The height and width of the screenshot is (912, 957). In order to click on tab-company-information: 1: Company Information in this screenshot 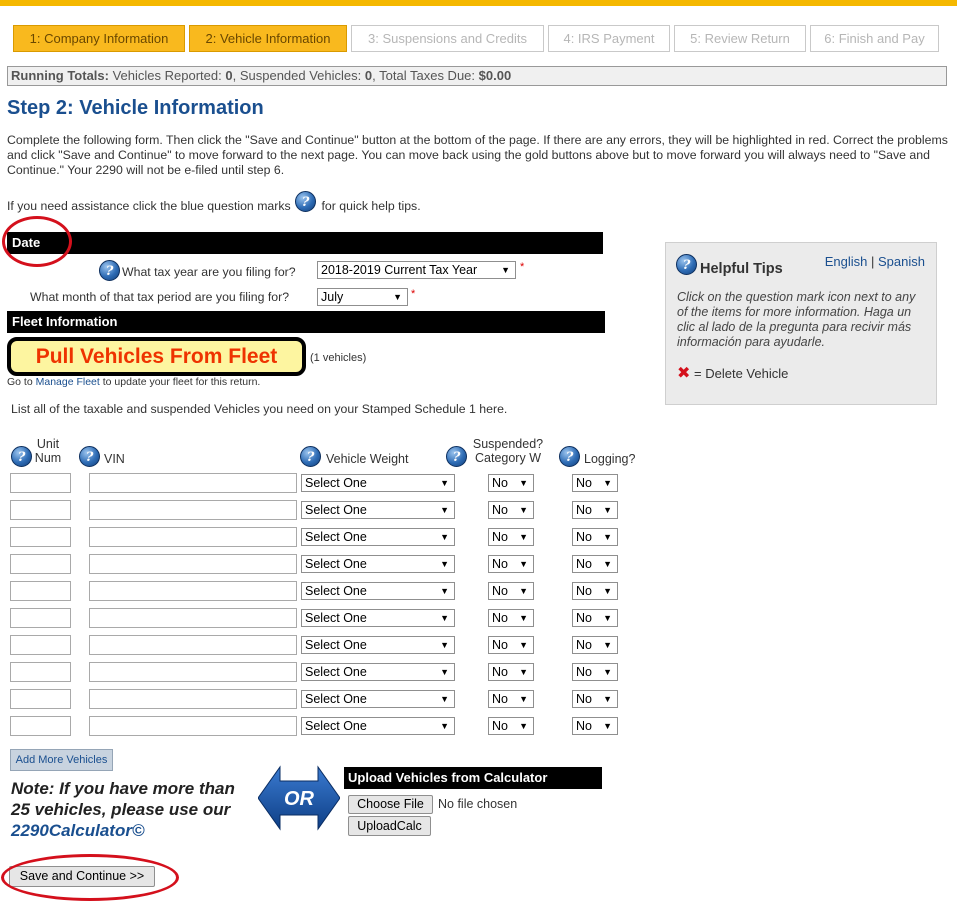, I will do `click(99, 38)`.